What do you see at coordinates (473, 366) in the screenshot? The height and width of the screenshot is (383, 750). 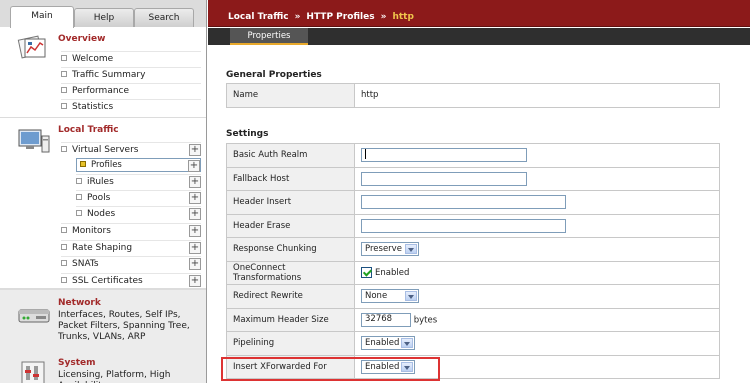 I see `table-row: Insert XForwarded For Enabled` at bounding box center [473, 366].